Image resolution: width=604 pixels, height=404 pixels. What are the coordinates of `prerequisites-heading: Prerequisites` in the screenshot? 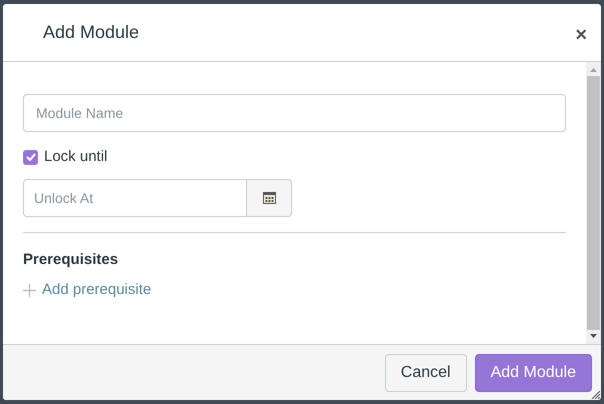 It's located at (71, 260).